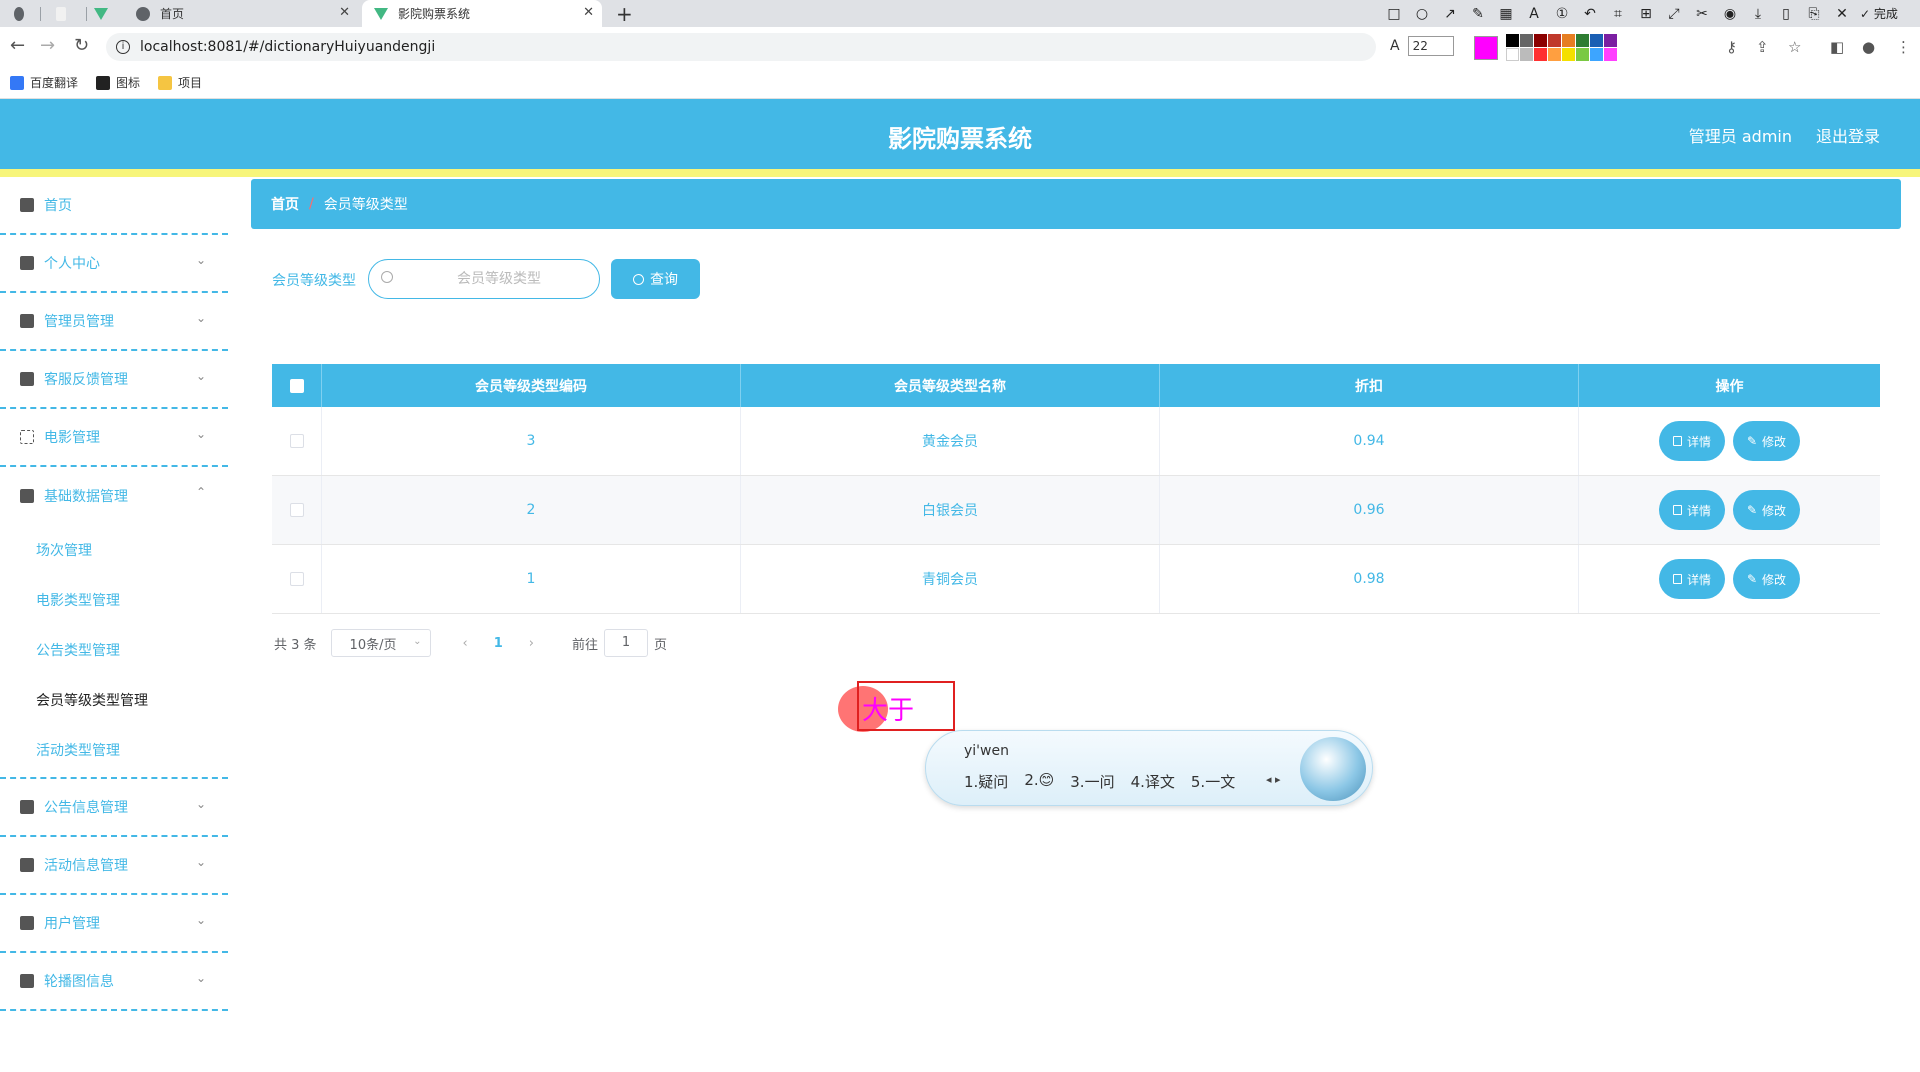 The width and height of the screenshot is (1920, 1072). I want to click on sidebar-item-basic-data: 基础数据管理 ⌃, so click(114, 496).